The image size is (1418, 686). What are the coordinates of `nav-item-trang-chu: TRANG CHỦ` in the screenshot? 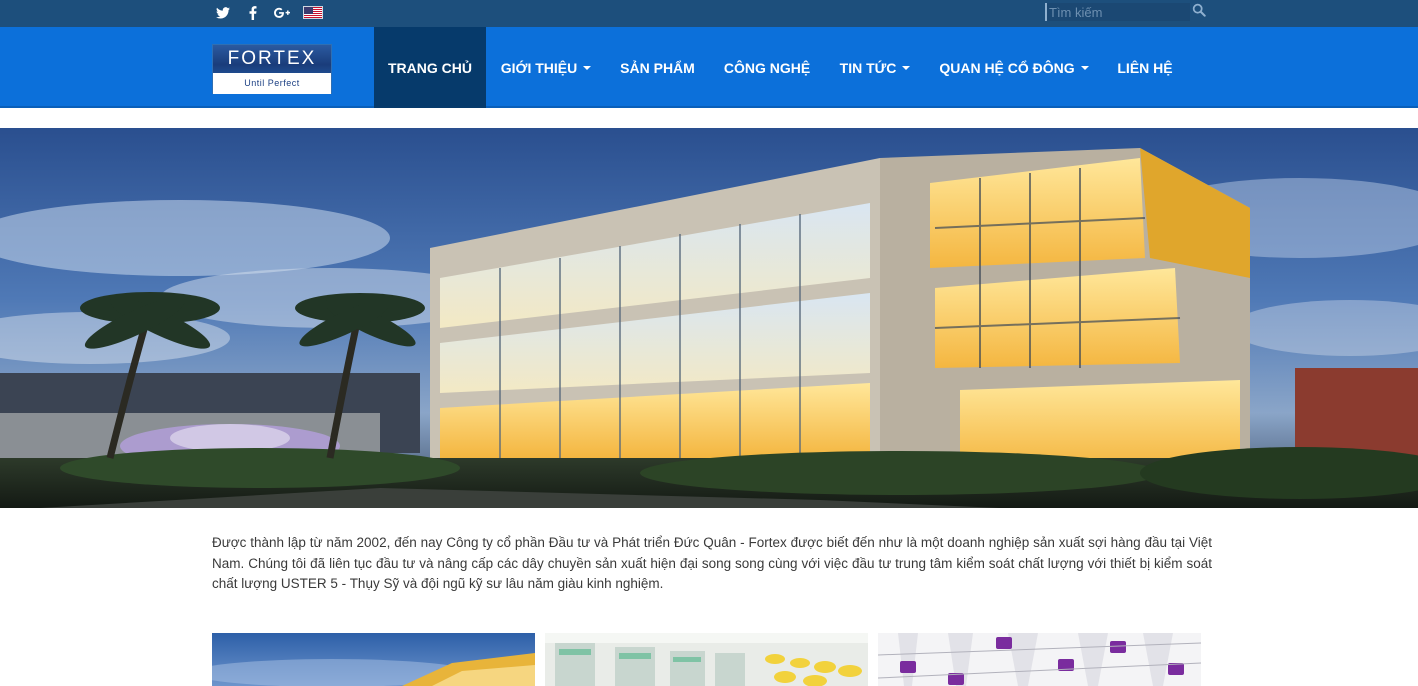 It's located at (430, 67).